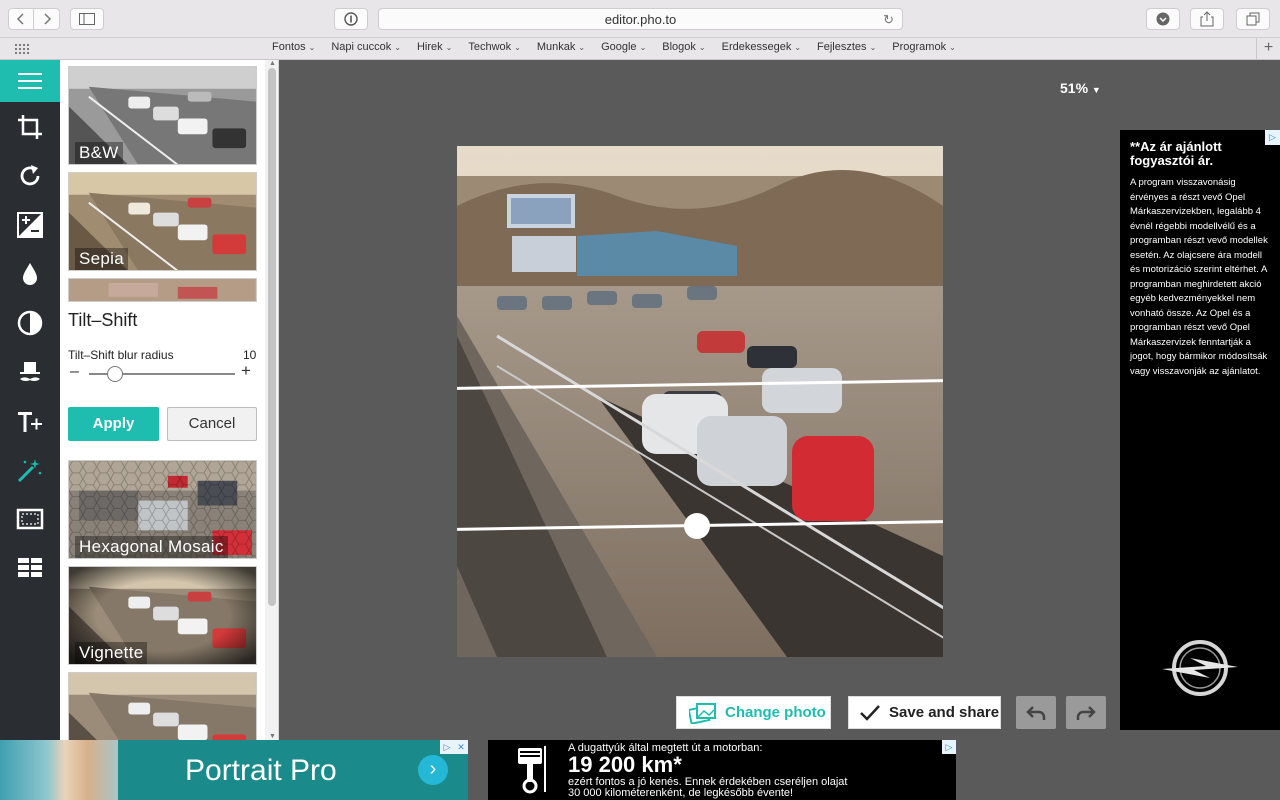  What do you see at coordinates (1253, 19) in the screenshot?
I see `tab-overview-button` at bounding box center [1253, 19].